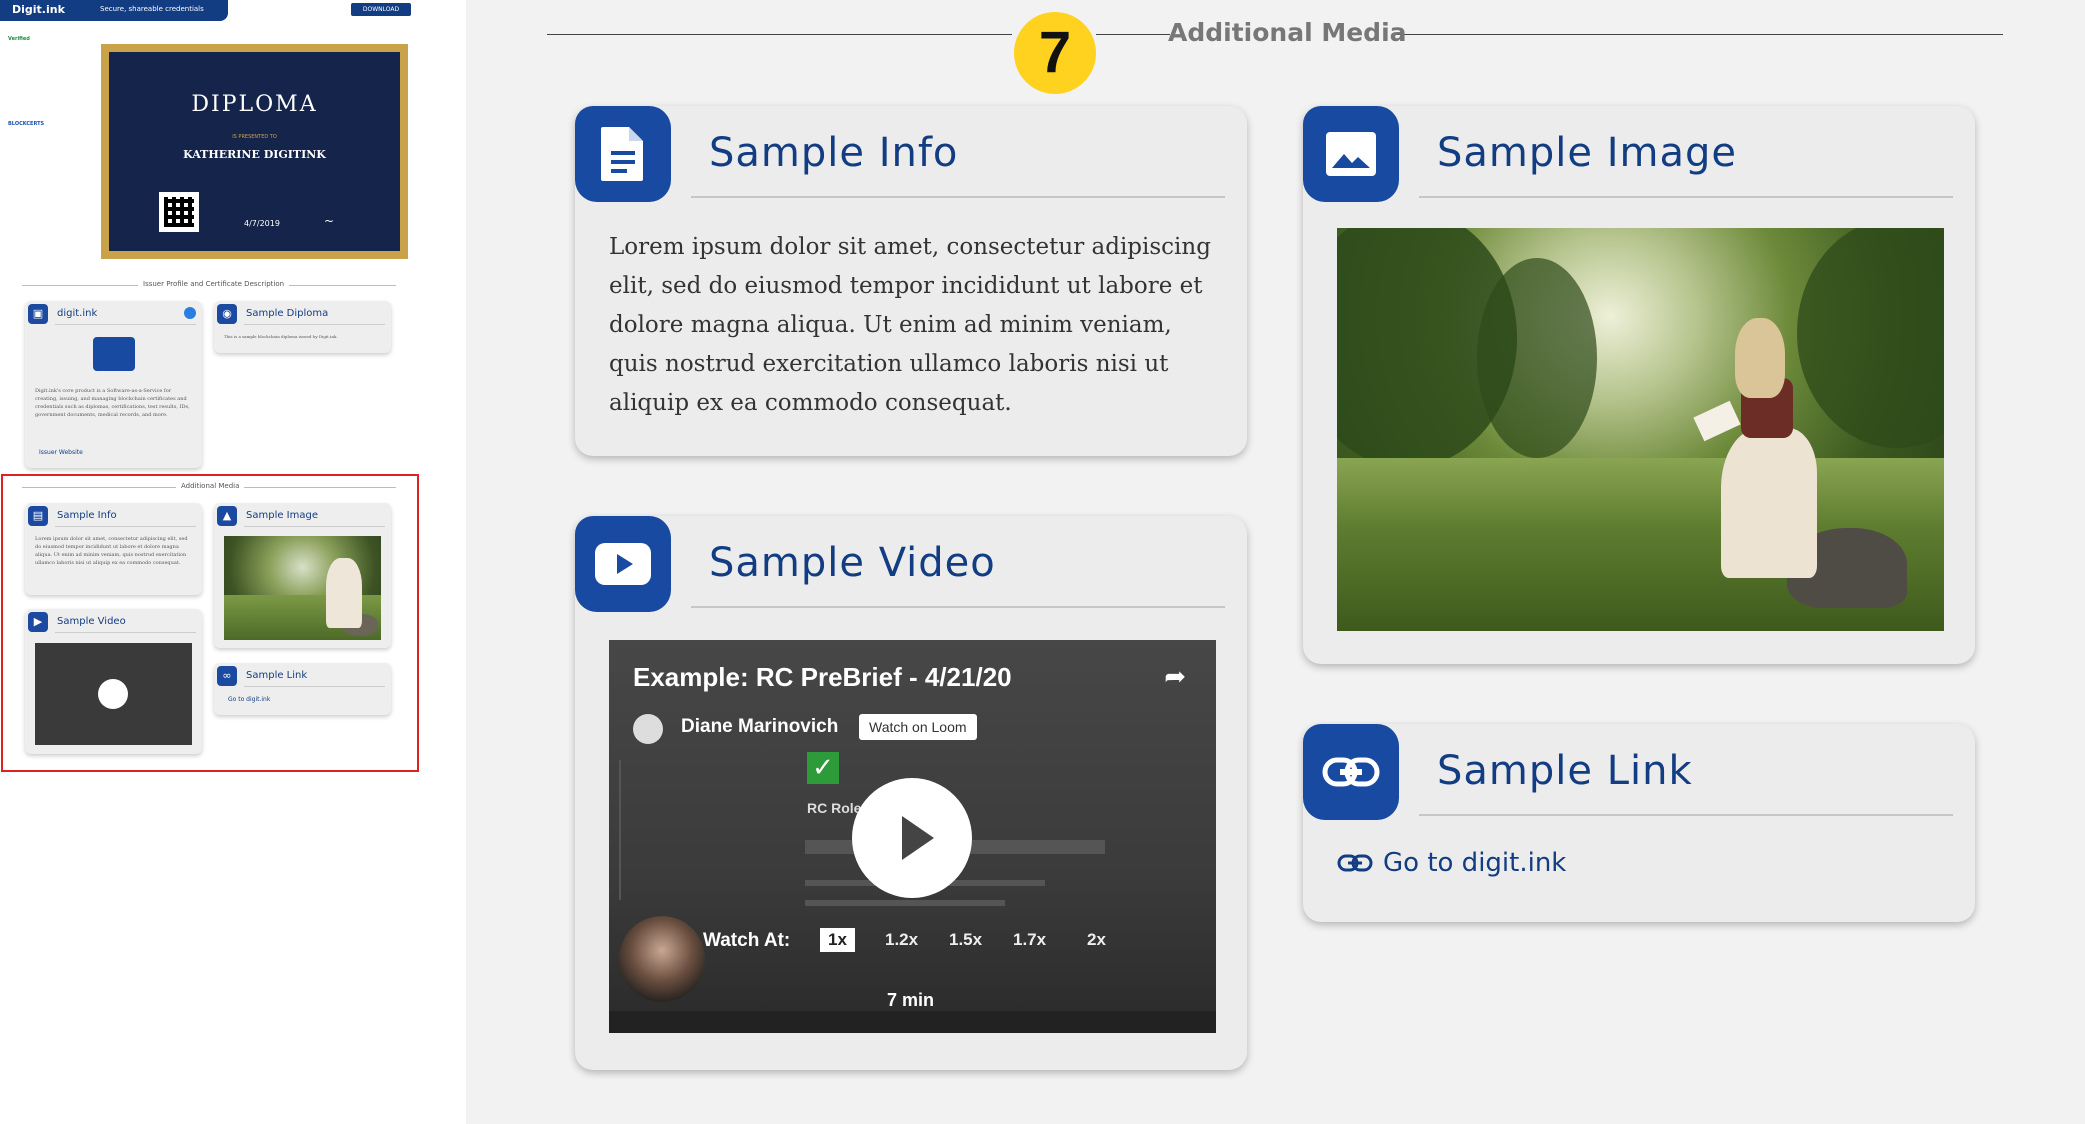 Image resolution: width=2085 pixels, height=1124 pixels. I want to click on header-rule-right, so click(1699, 34).